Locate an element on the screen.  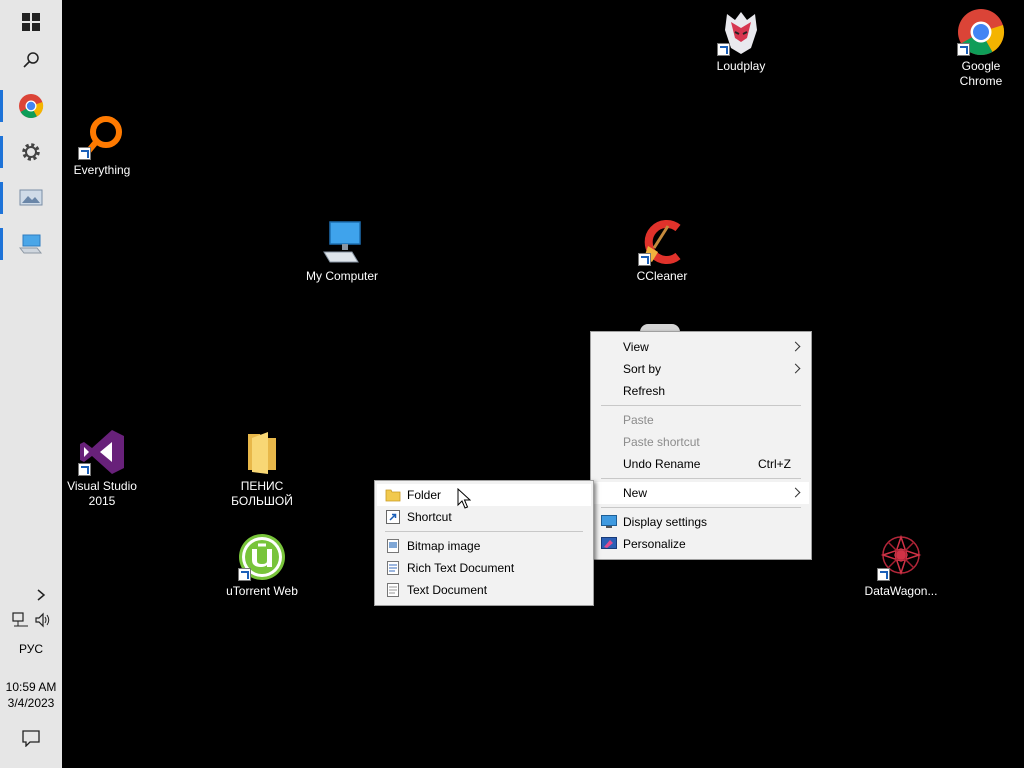
my-computer-icon is located at coordinates (31, 244).